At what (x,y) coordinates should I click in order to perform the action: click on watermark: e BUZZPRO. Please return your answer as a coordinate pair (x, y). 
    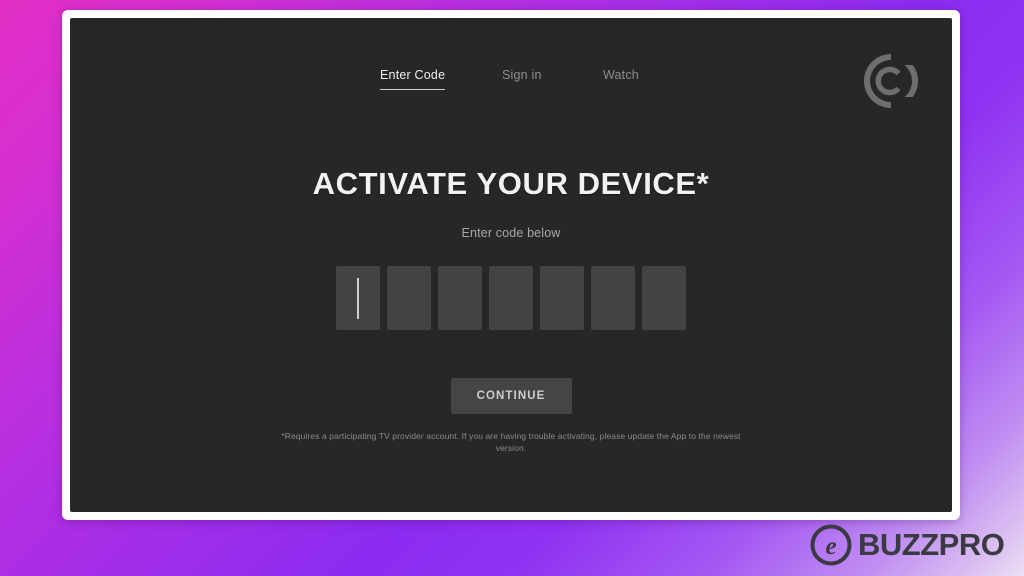
    Looking at the image, I should click on (907, 545).